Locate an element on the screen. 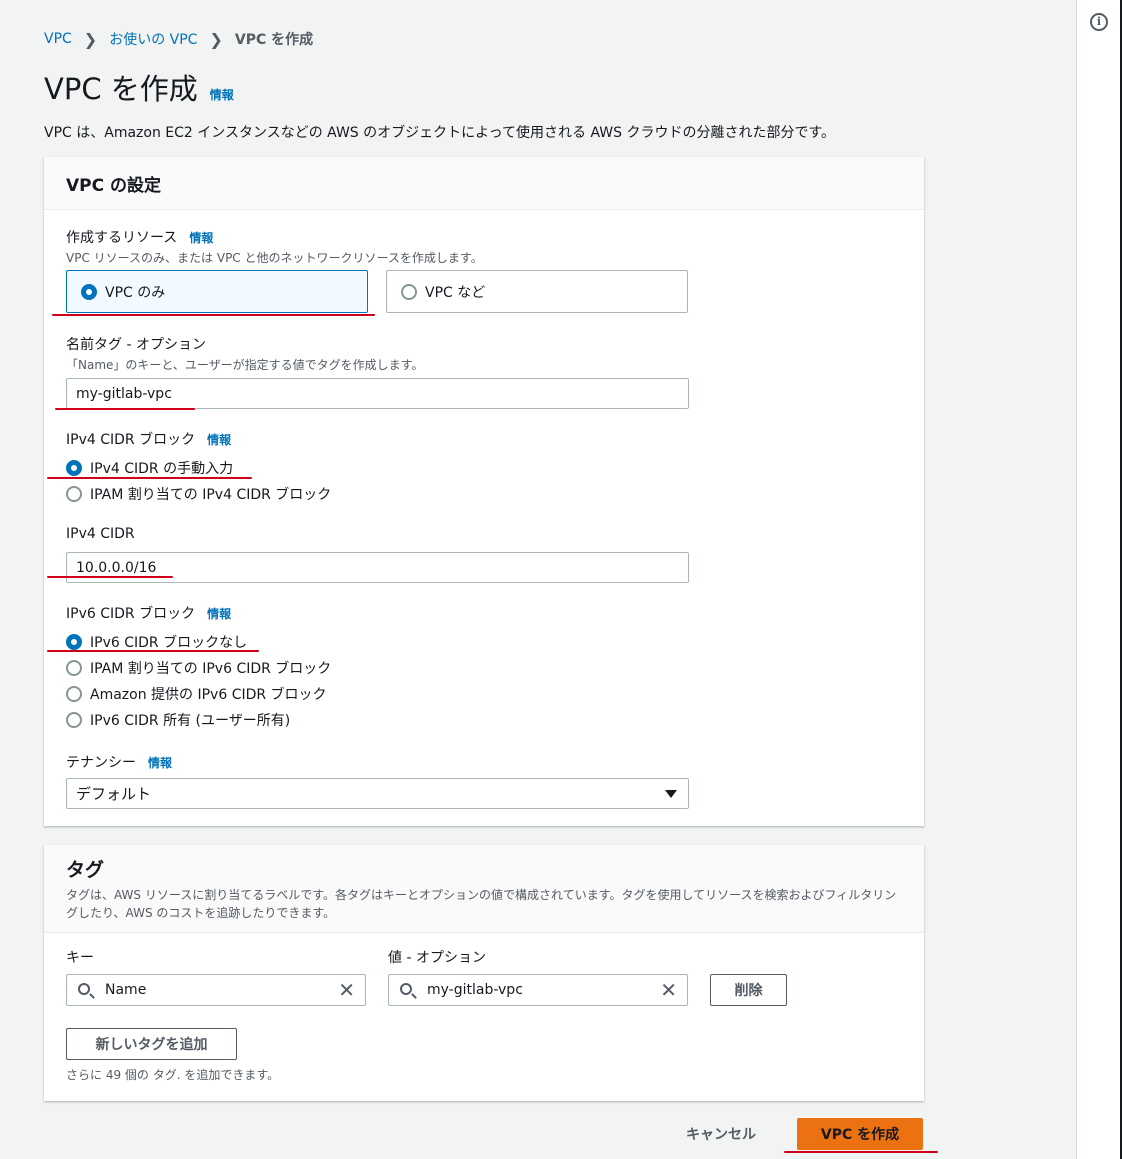 Image resolution: width=1122 pixels, height=1159 pixels. tile-vpc-and-more: VPC など is located at coordinates (537, 291).